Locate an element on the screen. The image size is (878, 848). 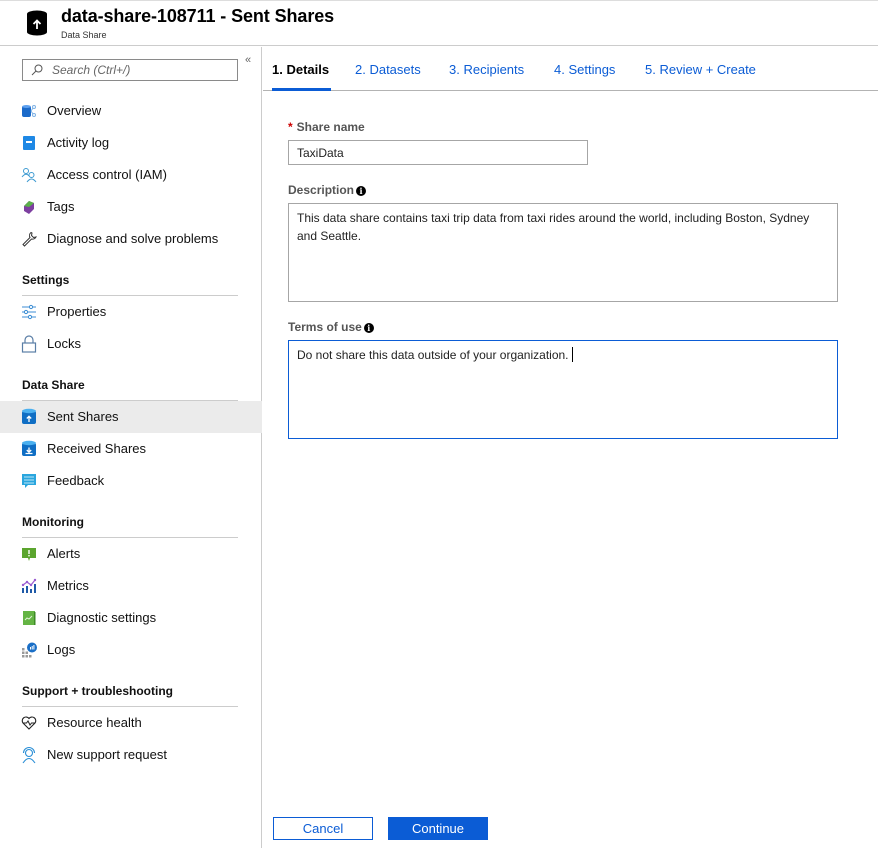
alerts-icon is located at coordinates (29, 554).